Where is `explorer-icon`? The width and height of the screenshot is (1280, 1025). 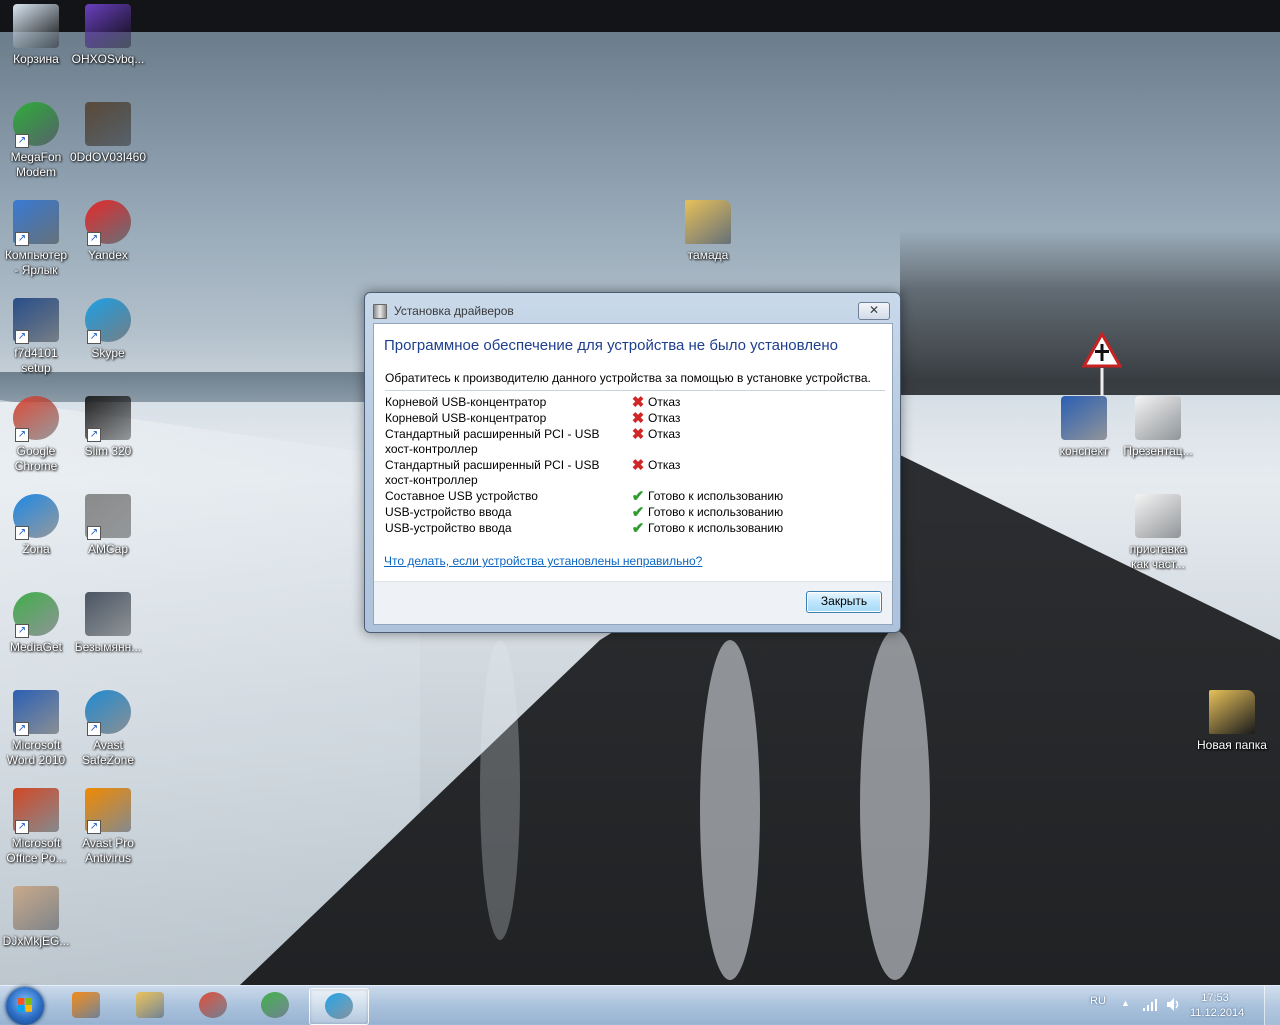 explorer-icon is located at coordinates (150, 1005).